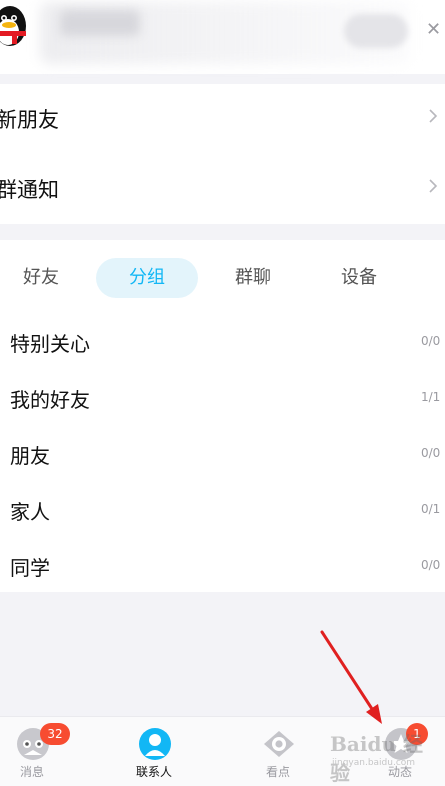  Describe the element at coordinates (55, 734) in the screenshot. I see `unread-badge: 32` at that location.